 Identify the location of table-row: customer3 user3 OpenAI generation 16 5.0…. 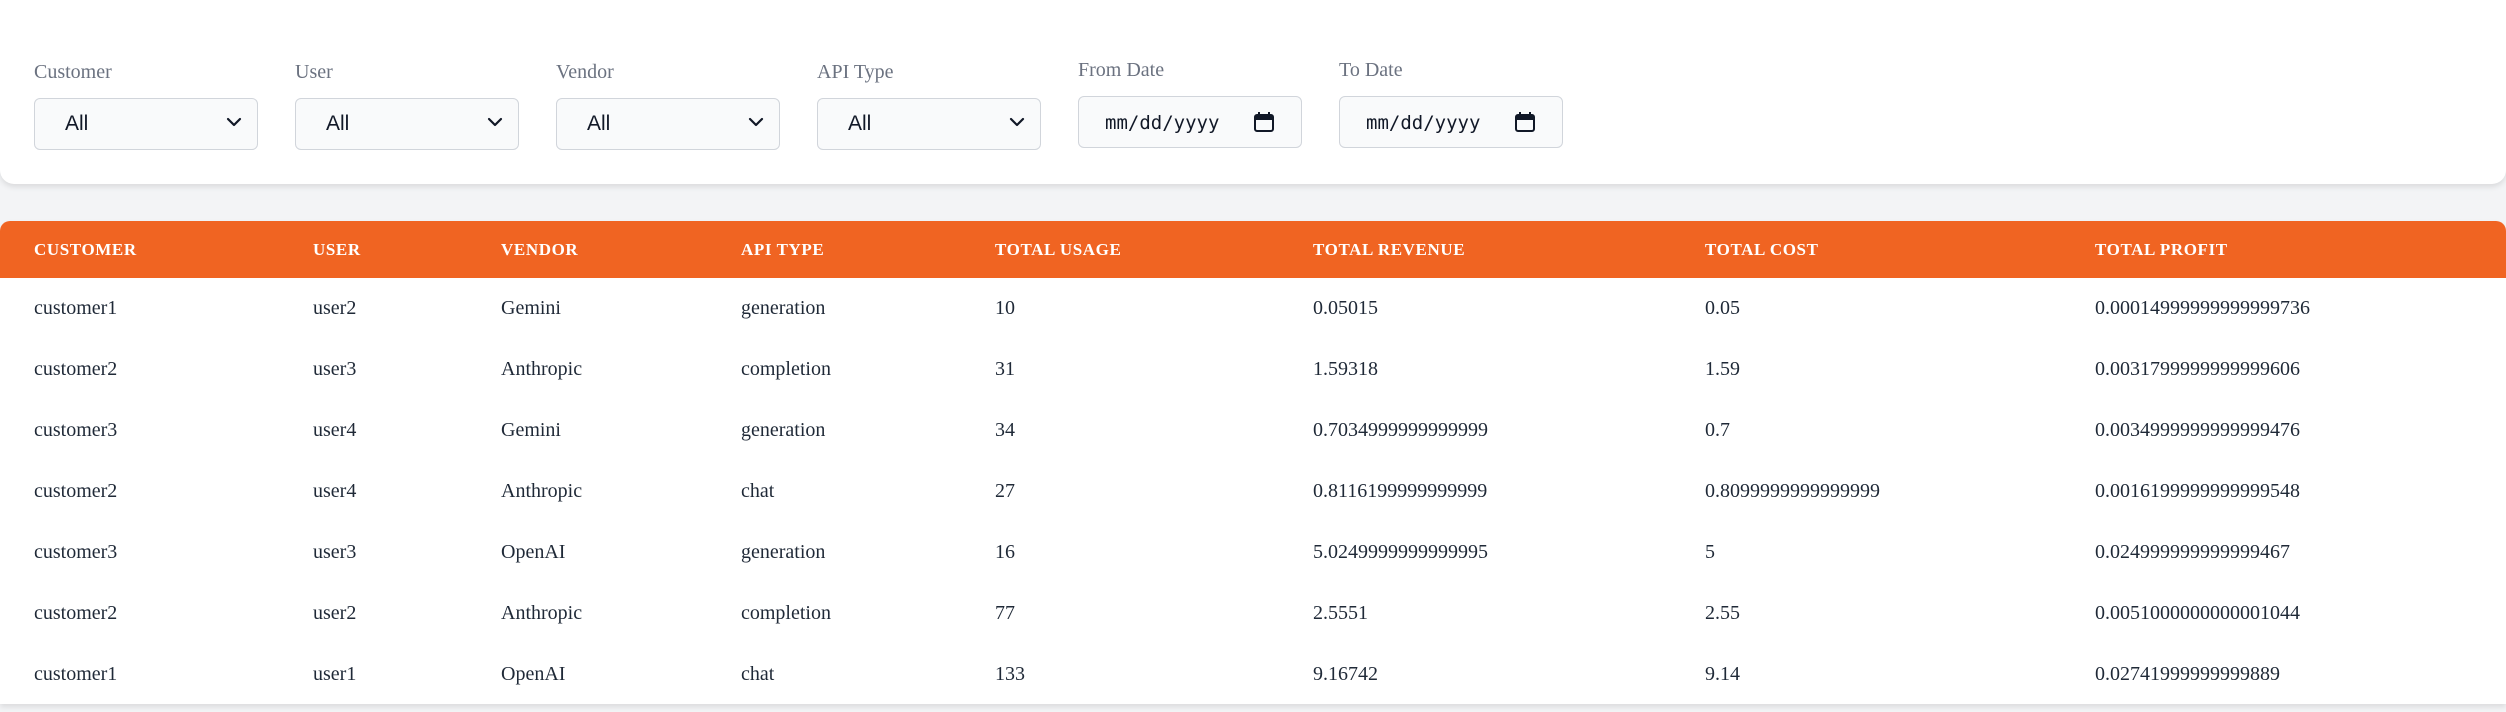
(1253, 552).